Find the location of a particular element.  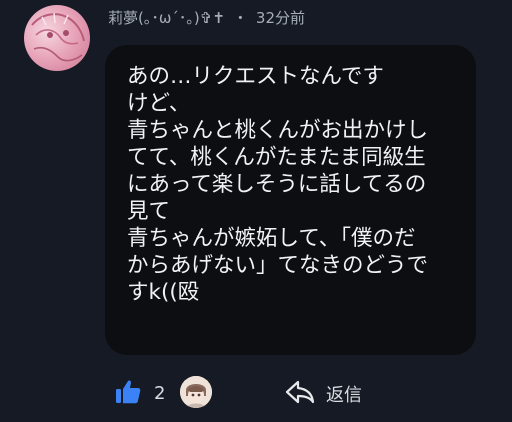

reply-button: 返信 is located at coordinates (344, 394).